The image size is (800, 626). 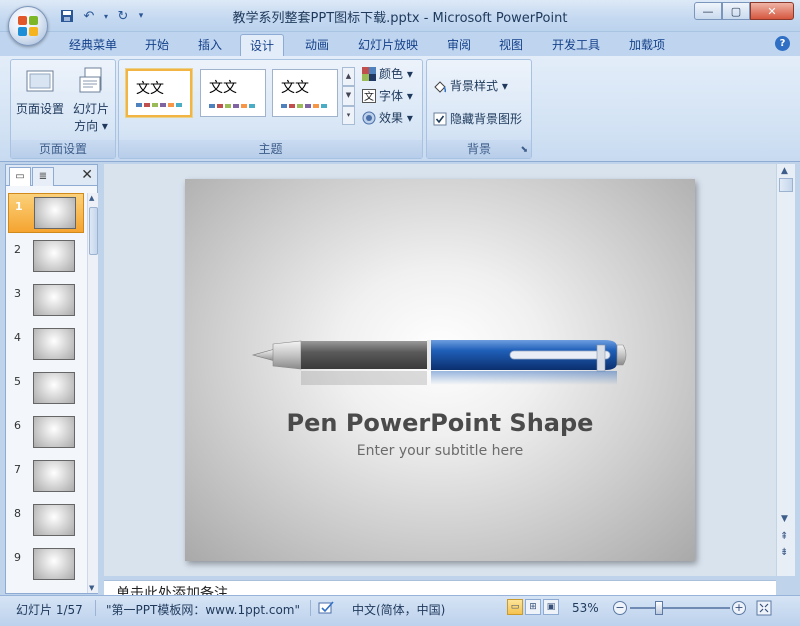 What do you see at coordinates (524, 150) in the screenshot?
I see `dialog-launcher-icon: ⬊` at bounding box center [524, 150].